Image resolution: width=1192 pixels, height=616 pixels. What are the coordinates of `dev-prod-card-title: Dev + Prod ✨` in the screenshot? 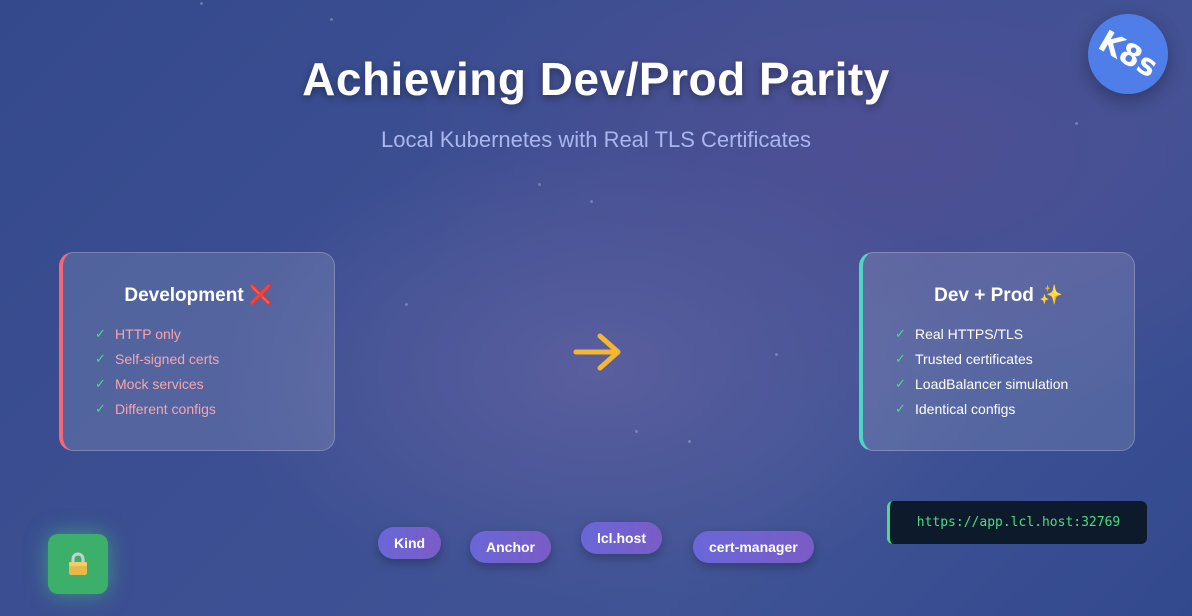 It's located at (998, 295).